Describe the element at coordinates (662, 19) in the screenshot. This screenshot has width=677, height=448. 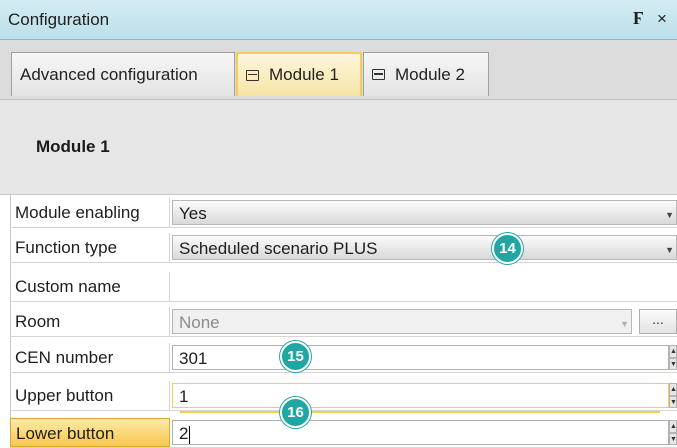
I see `close-icon: ×` at that location.